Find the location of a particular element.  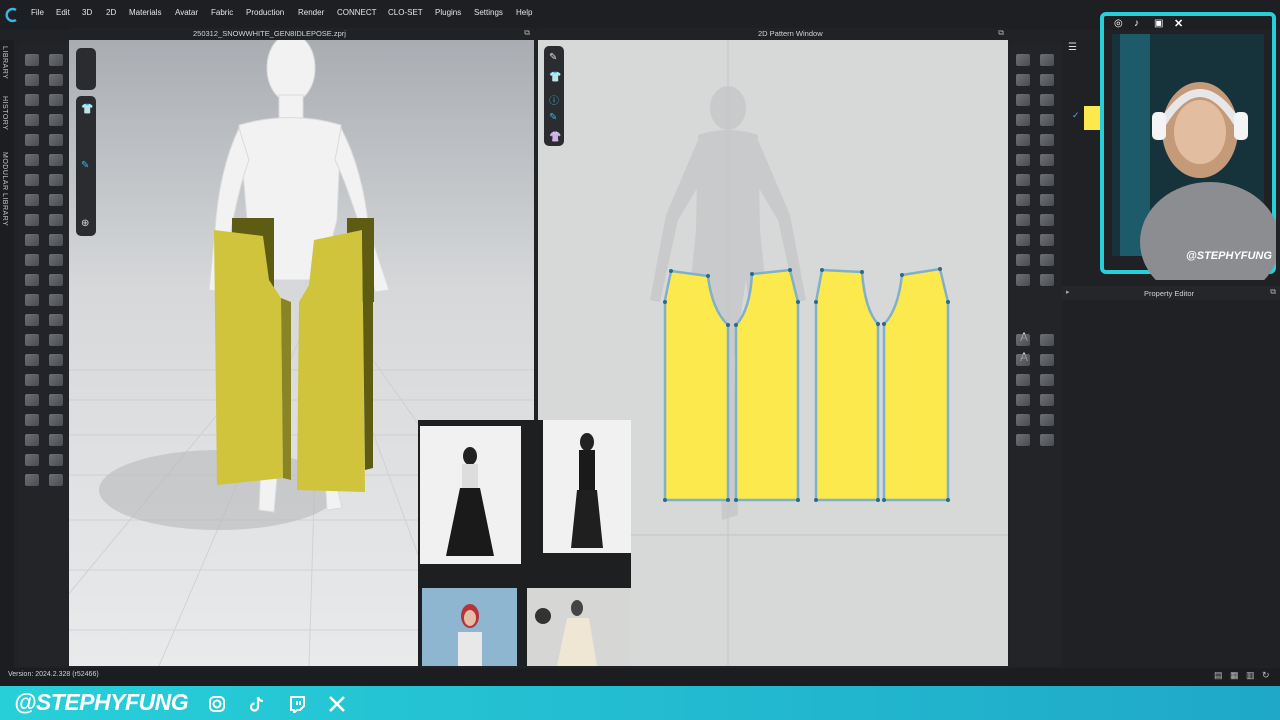

menu-item-2d: 2D is located at coordinates (111, 12).